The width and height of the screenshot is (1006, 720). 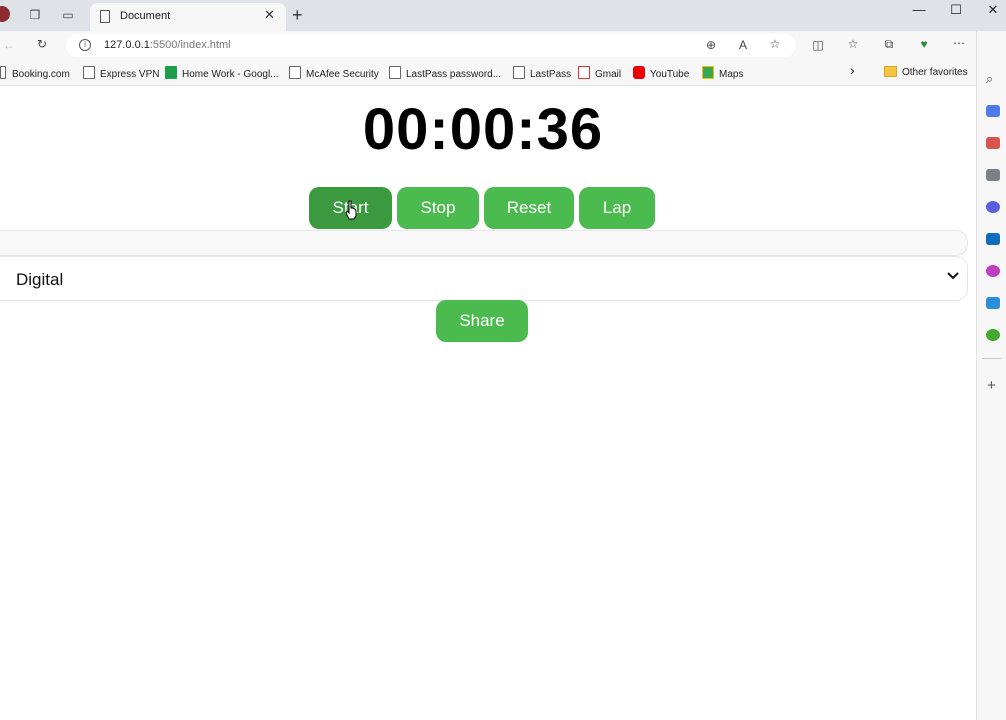 I want to click on microsoft-365-icon, so click(x=993, y=207).